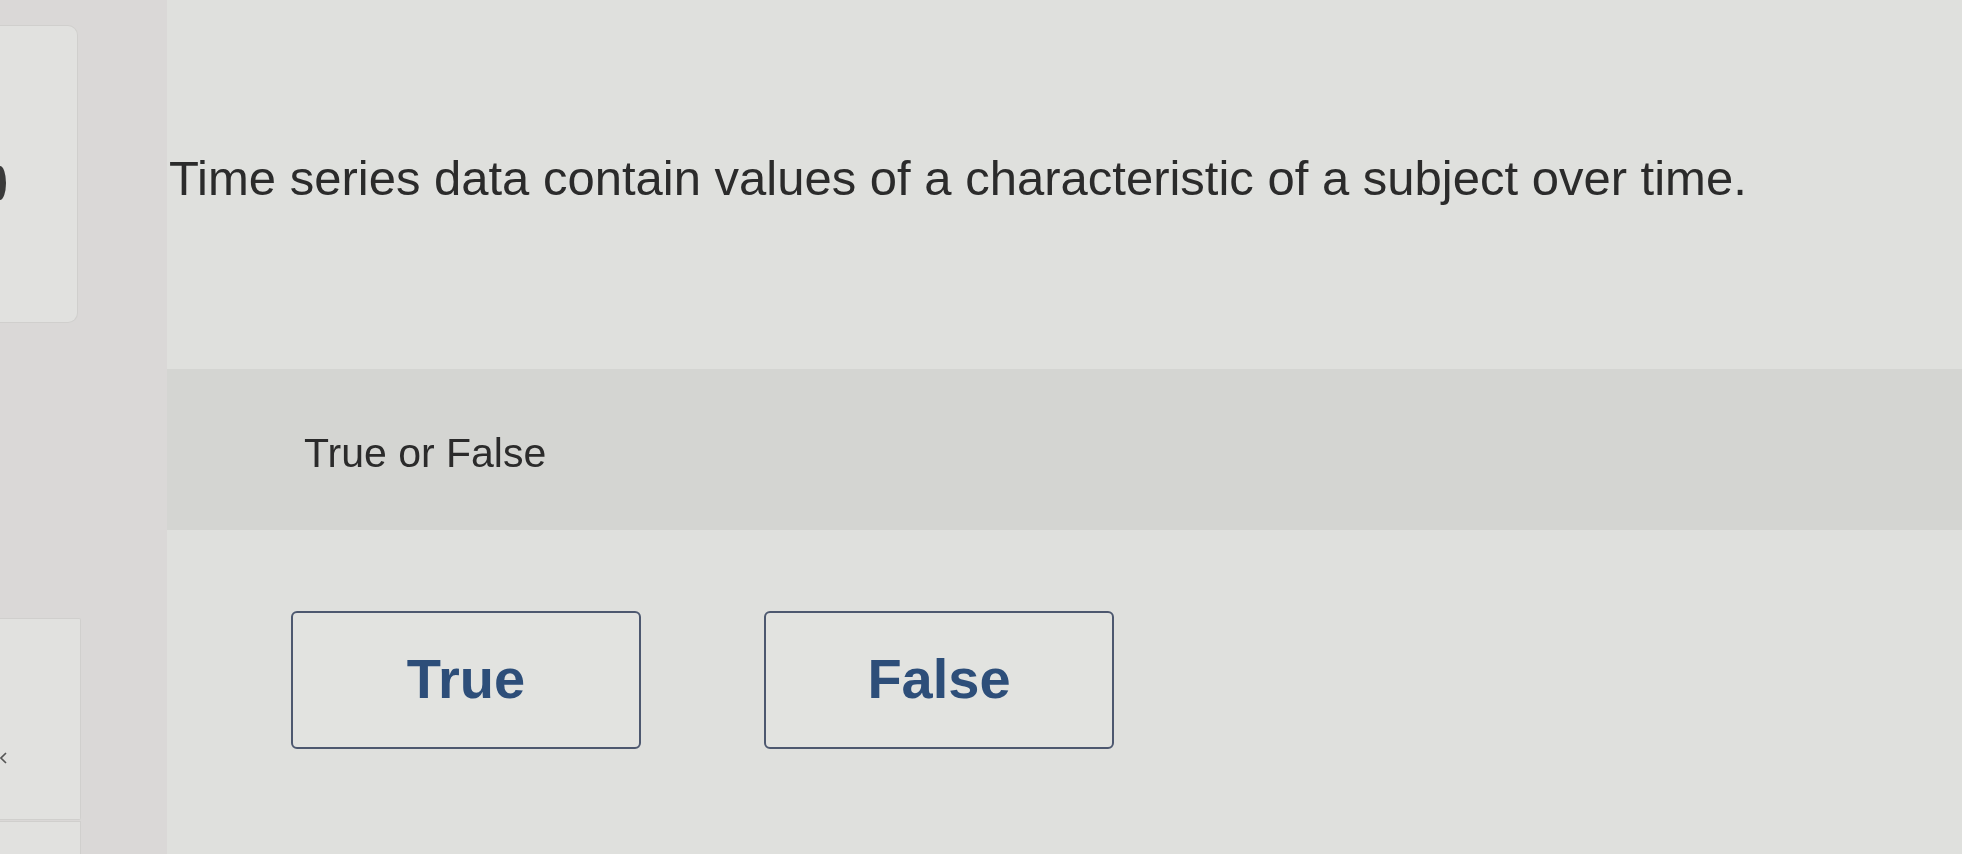 This screenshot has width=1962, height=854. What do you see at coordinates (958, 178) in the screenshot?
I see `question-text: Time series data contain values of a characteristic of a subject over time.` at bounding box center [958, 178].